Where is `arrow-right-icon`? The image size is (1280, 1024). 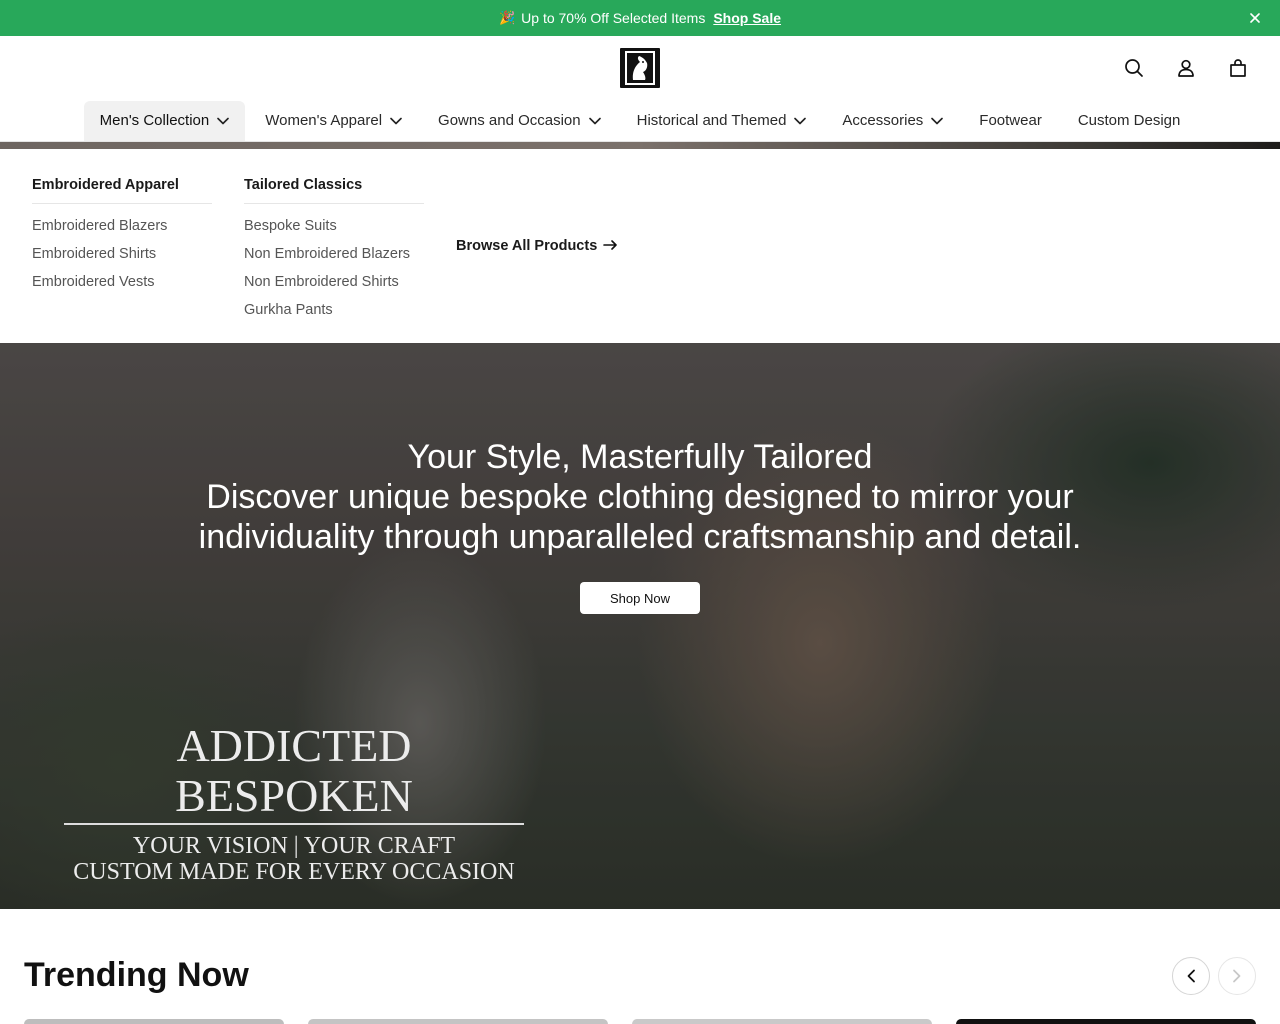
arrow-right-icon is located at coordinates (610, 246).